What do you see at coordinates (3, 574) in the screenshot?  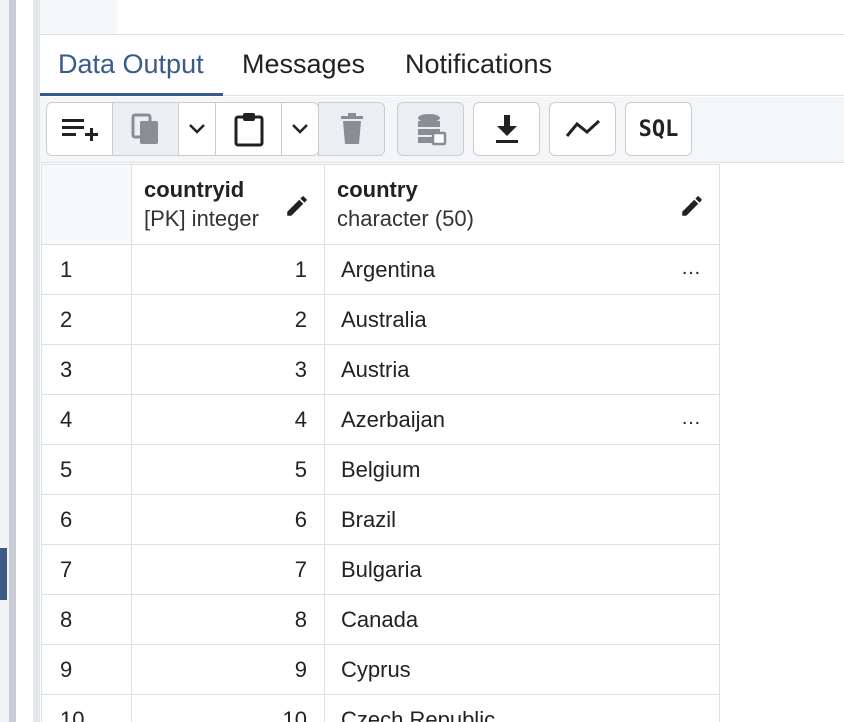 I see `splitter-handle` at bounding box center [3, 574].